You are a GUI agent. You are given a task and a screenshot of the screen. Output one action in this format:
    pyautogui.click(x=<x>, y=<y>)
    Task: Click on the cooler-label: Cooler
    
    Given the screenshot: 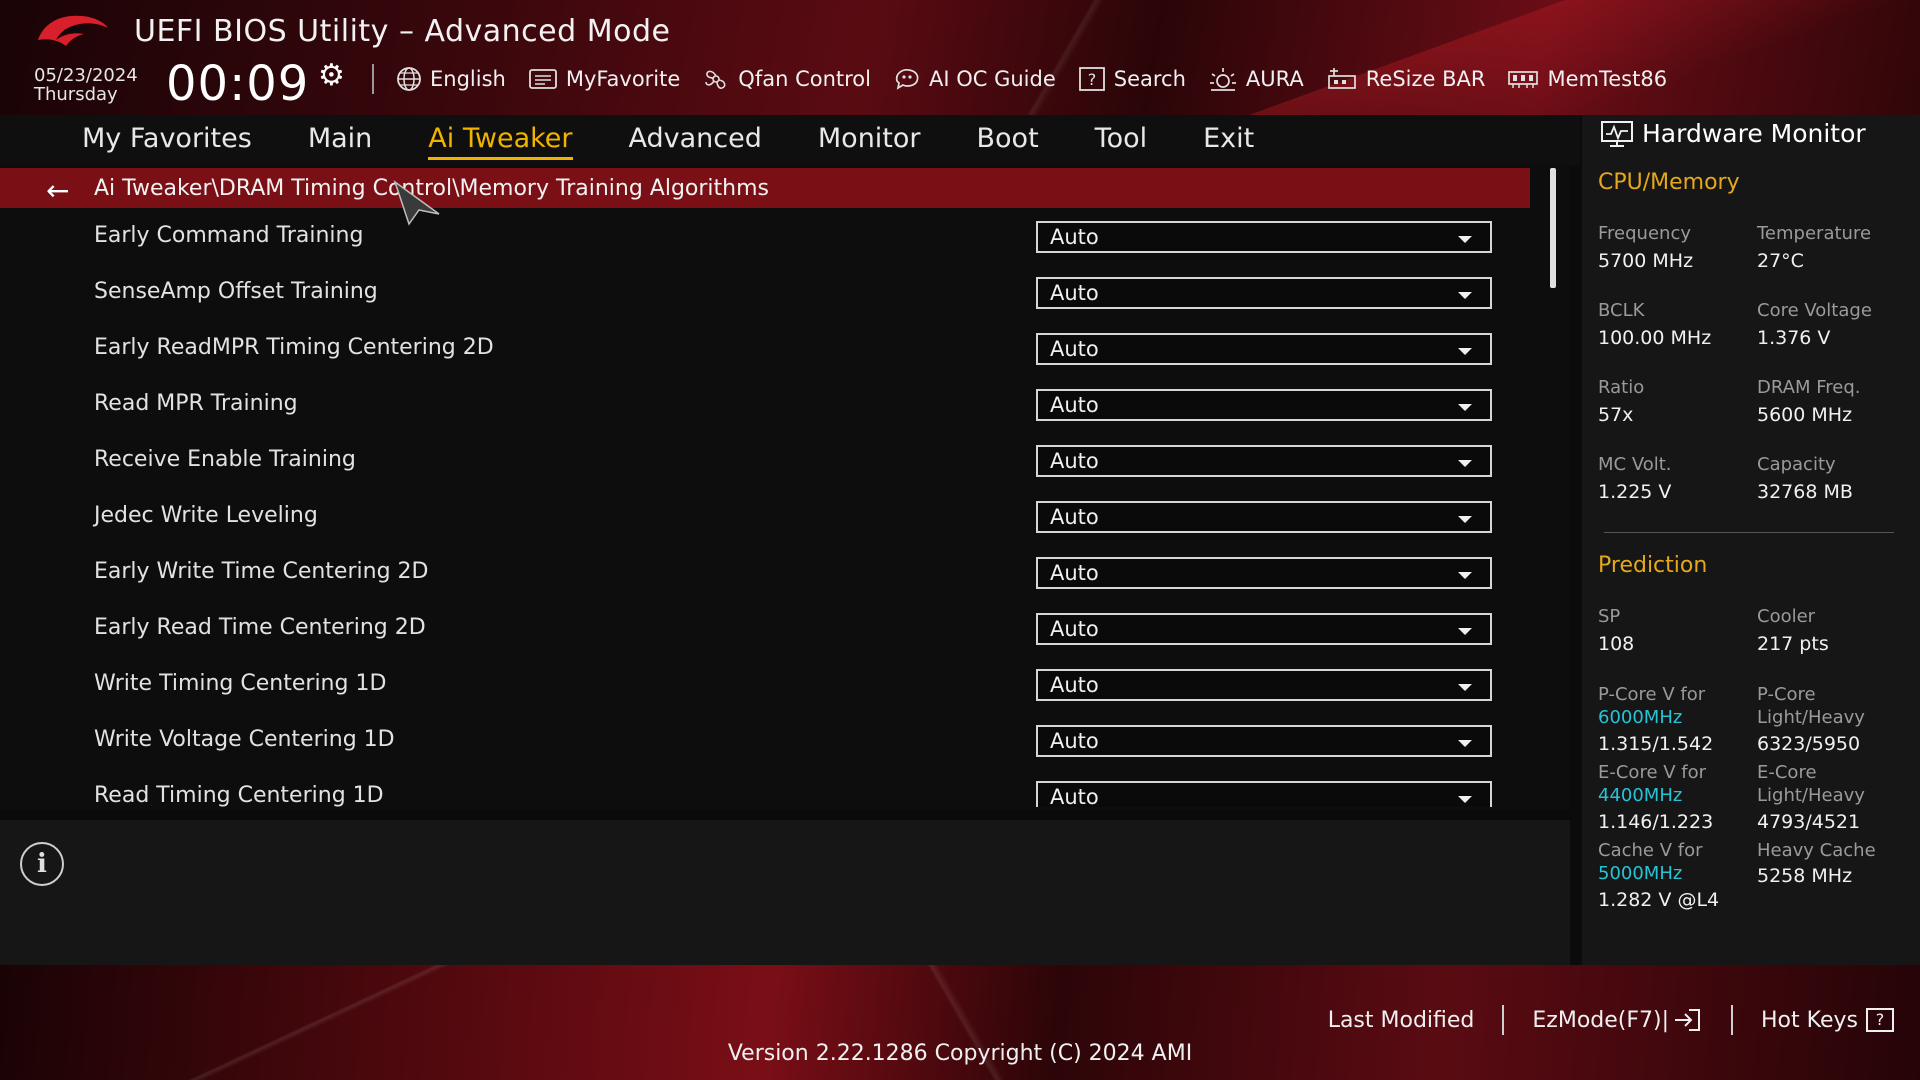 What is the action you would take?
    pyautogui.click(x=1786, y=616)
    